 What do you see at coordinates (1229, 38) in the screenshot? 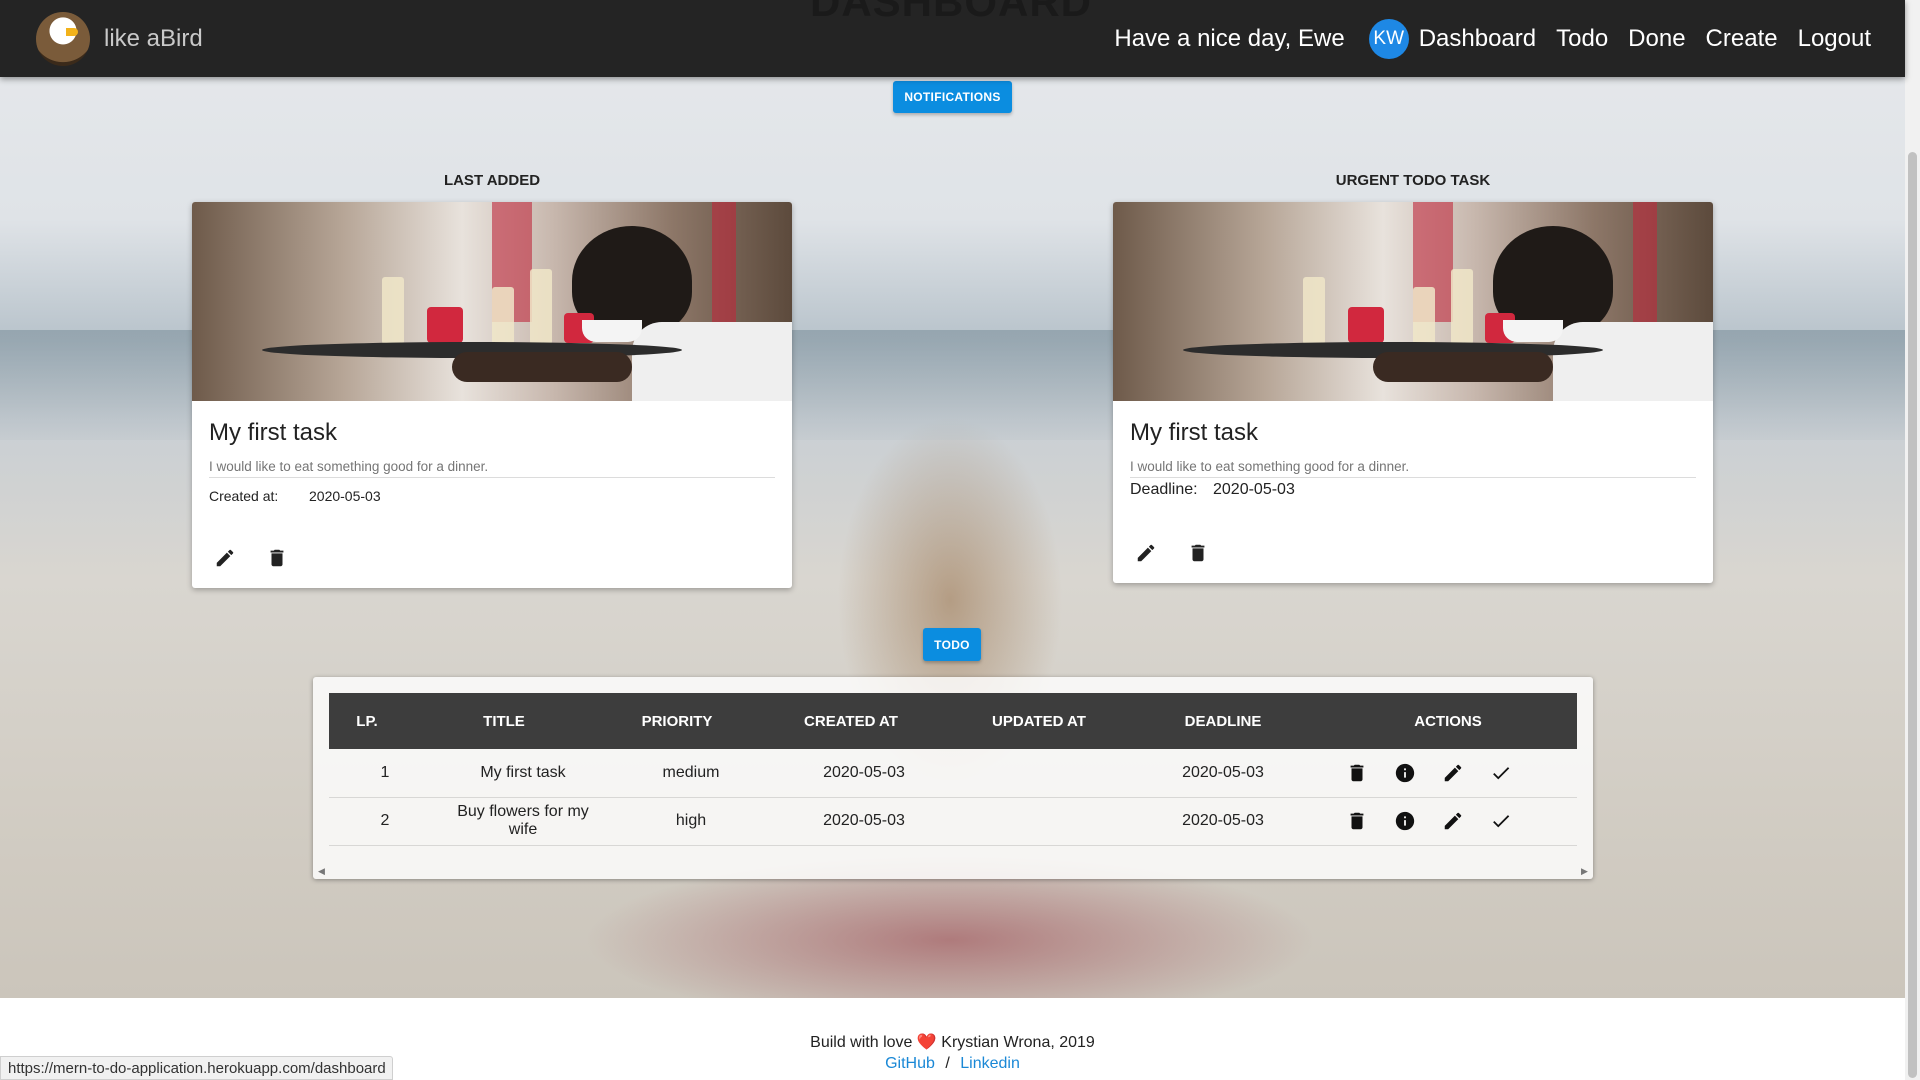
I see `greeting-text: Have a nice day, Ewe` at bounding box center [1229, 38].